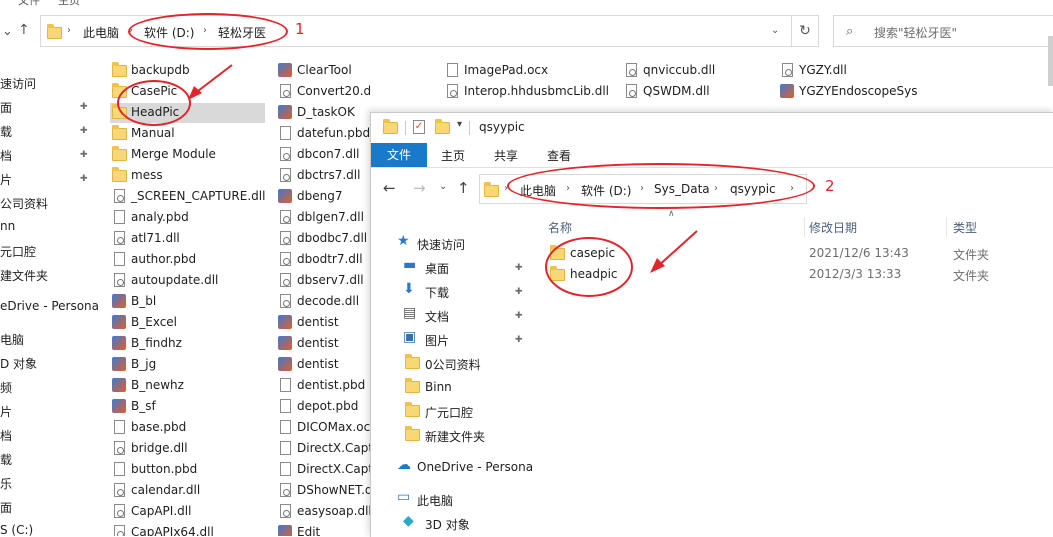  What do you see at coordinates (694, 92) in the screenshot?
I see `file-item: QSWDM.dll` at bounding box center [694, 92].